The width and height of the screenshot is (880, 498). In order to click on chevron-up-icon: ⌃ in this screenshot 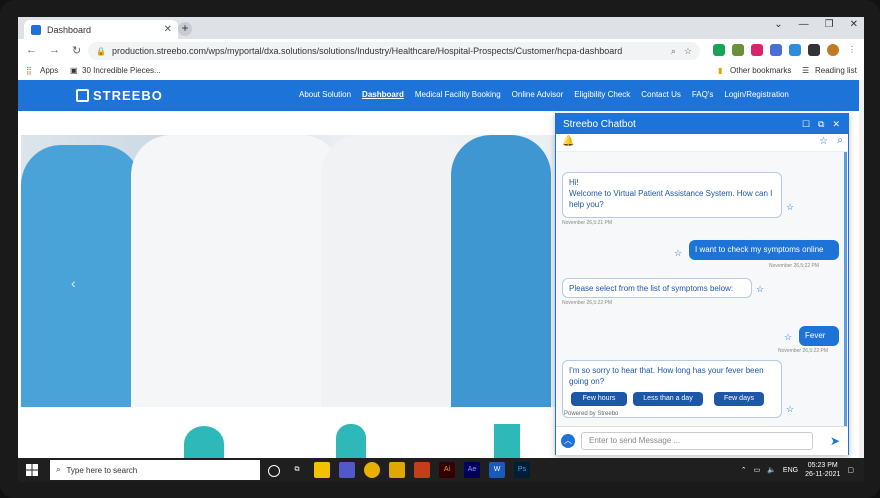, I will do `click(744, 470)`.